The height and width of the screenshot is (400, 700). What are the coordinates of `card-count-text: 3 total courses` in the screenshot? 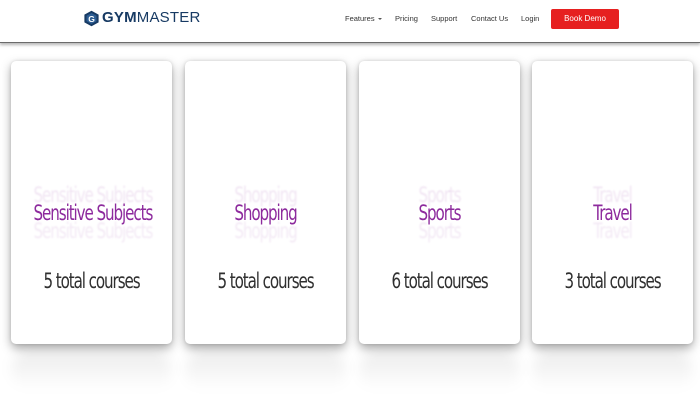 It's located at (612, 281).